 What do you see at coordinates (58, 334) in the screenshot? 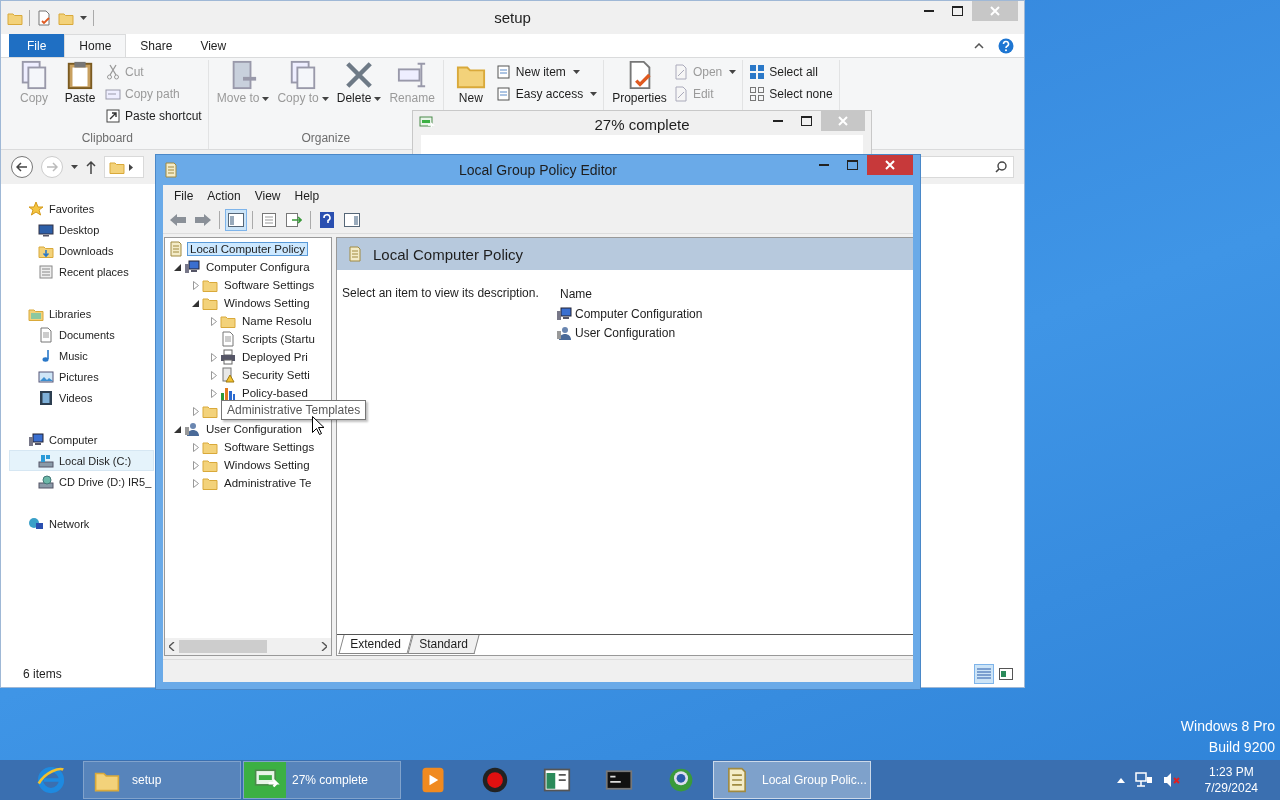
I see `nav-item: Documents` at bounding box center [58, 334].